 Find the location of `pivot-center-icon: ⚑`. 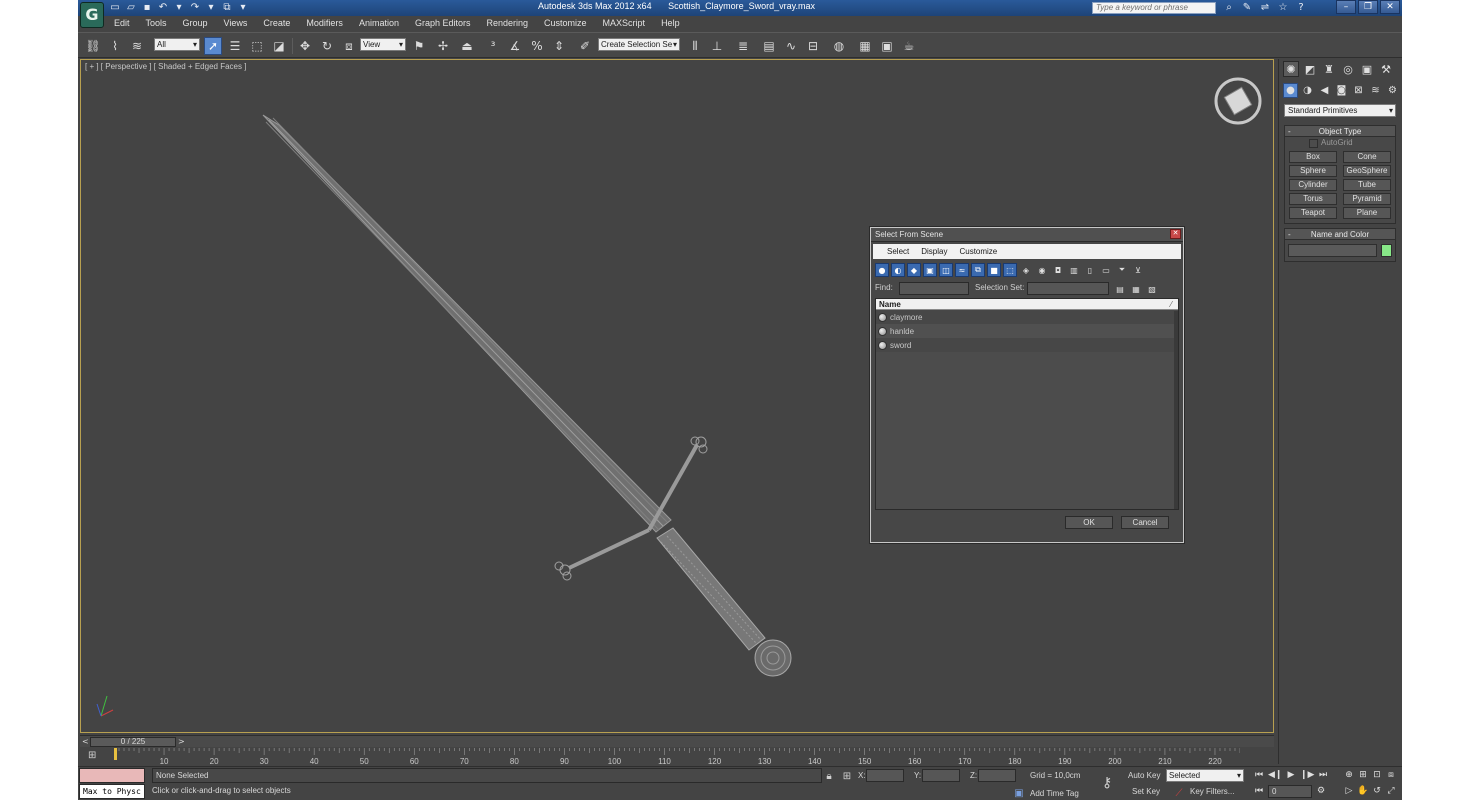

pivot-center-icon: ⚑ is located at coordinates (419, 46).